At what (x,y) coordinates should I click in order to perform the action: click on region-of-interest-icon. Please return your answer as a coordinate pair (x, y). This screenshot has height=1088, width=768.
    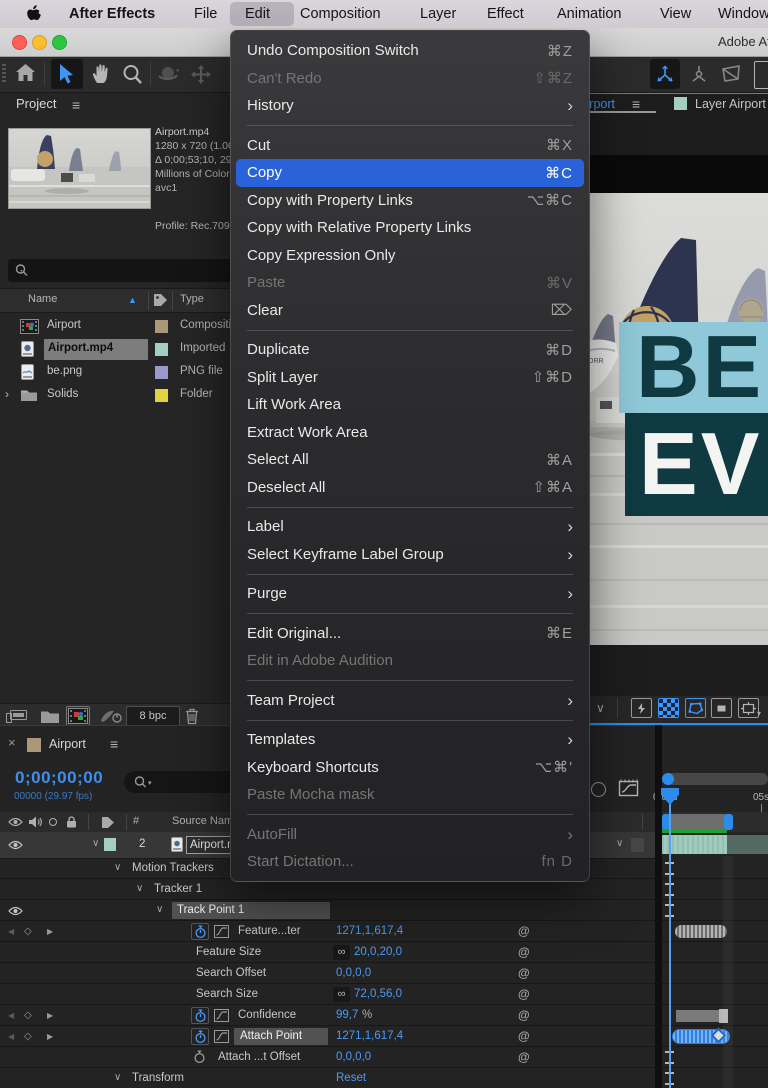
    Looking at the image, I should click on (721, 708).